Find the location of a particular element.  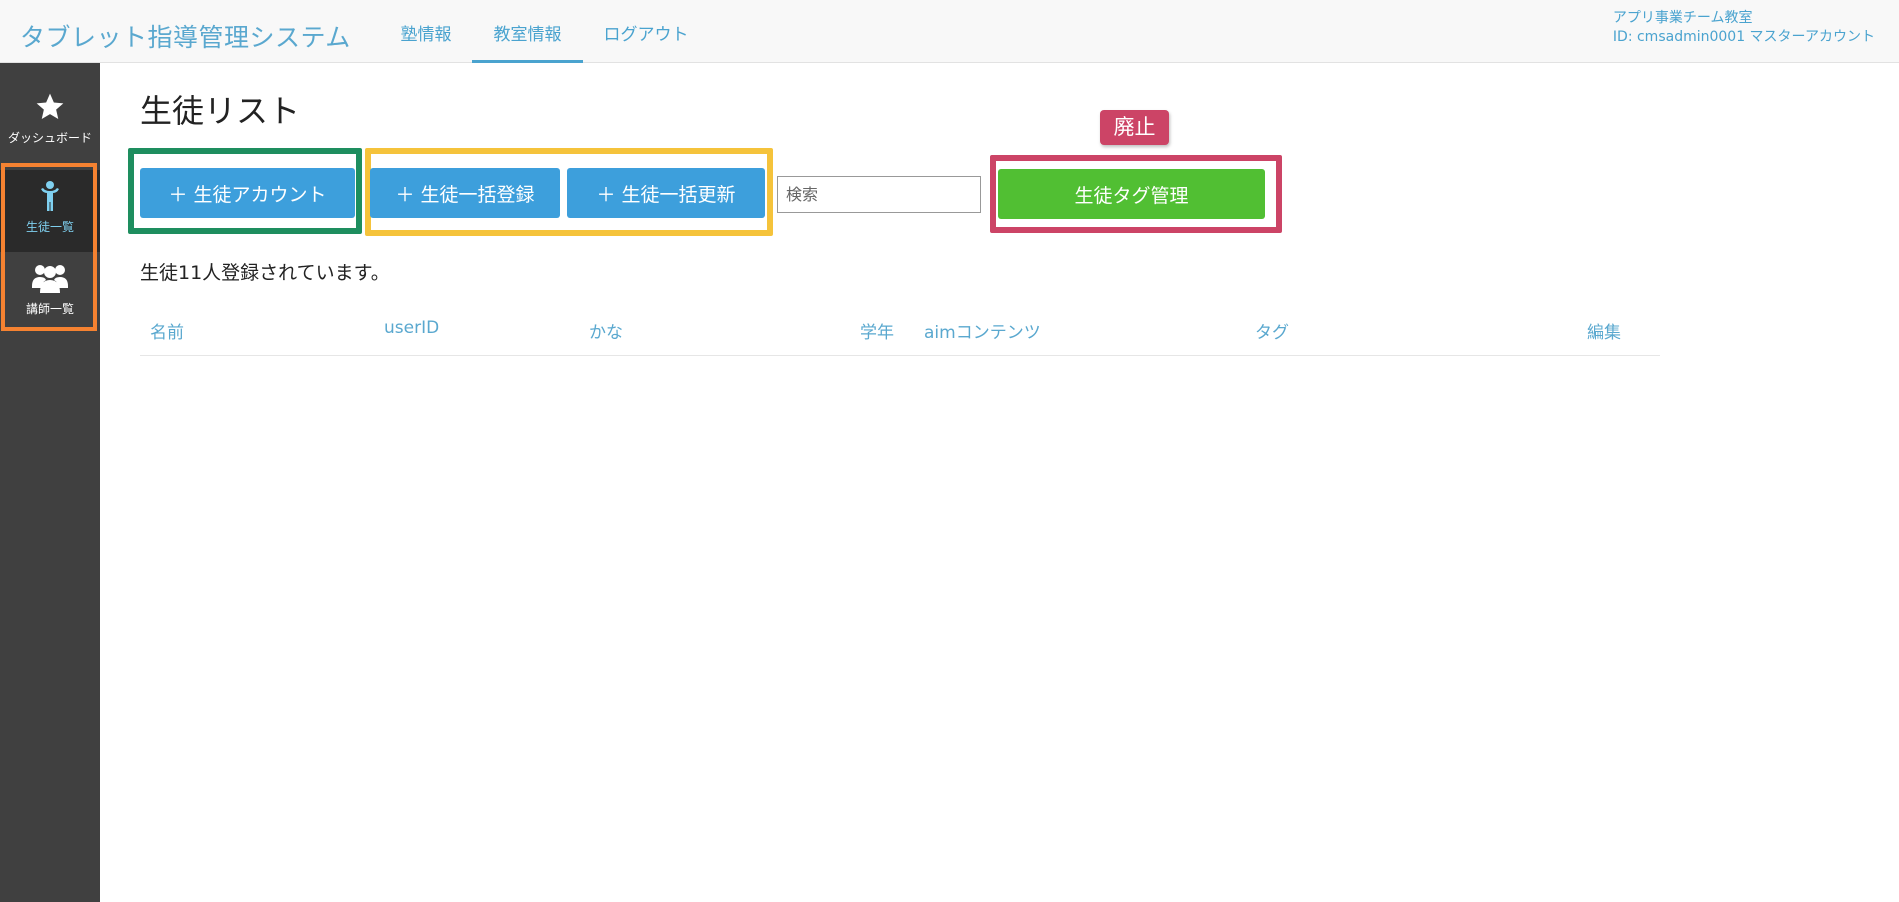

column-header-kana: かな is located at coordinates (606, 330).